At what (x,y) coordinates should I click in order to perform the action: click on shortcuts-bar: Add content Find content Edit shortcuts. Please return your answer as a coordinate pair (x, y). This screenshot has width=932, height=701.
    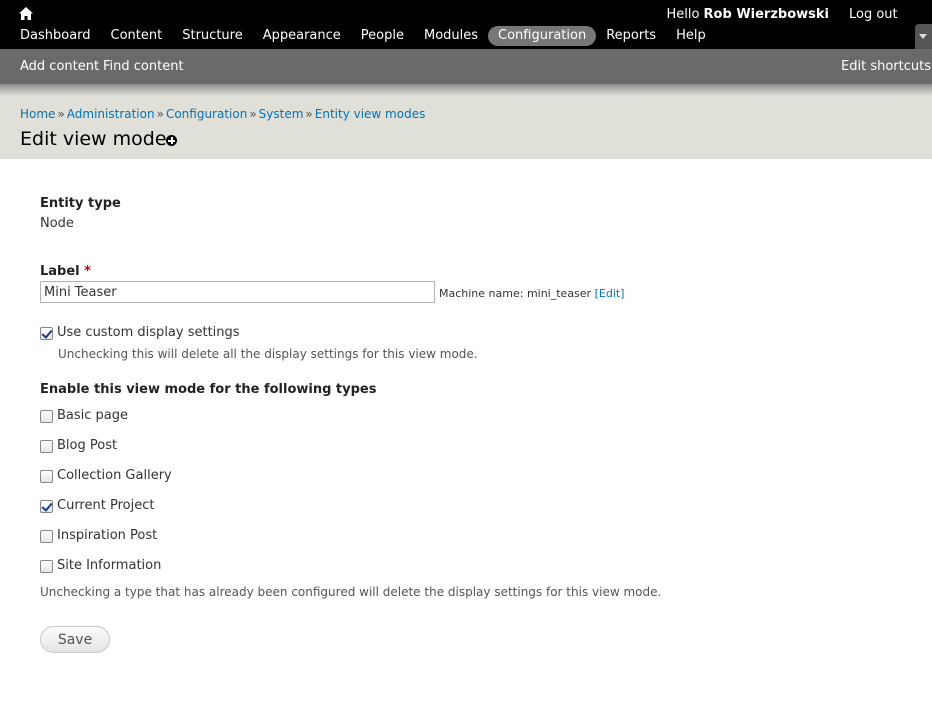
    Looking at the image, I should click on (466, 66).